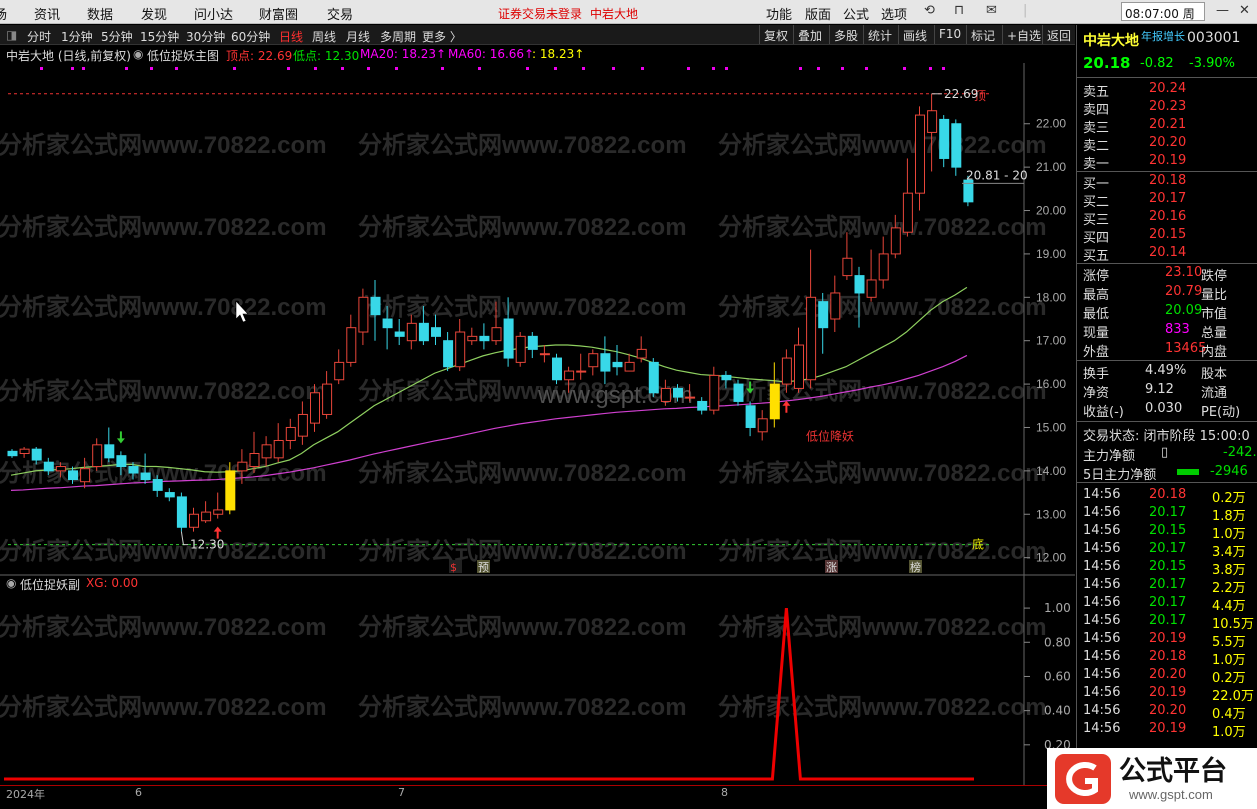  Describe the element at coordinates (183, 55) in the screenshot. I see `formula-name: 低位捉妖主图` at that location.